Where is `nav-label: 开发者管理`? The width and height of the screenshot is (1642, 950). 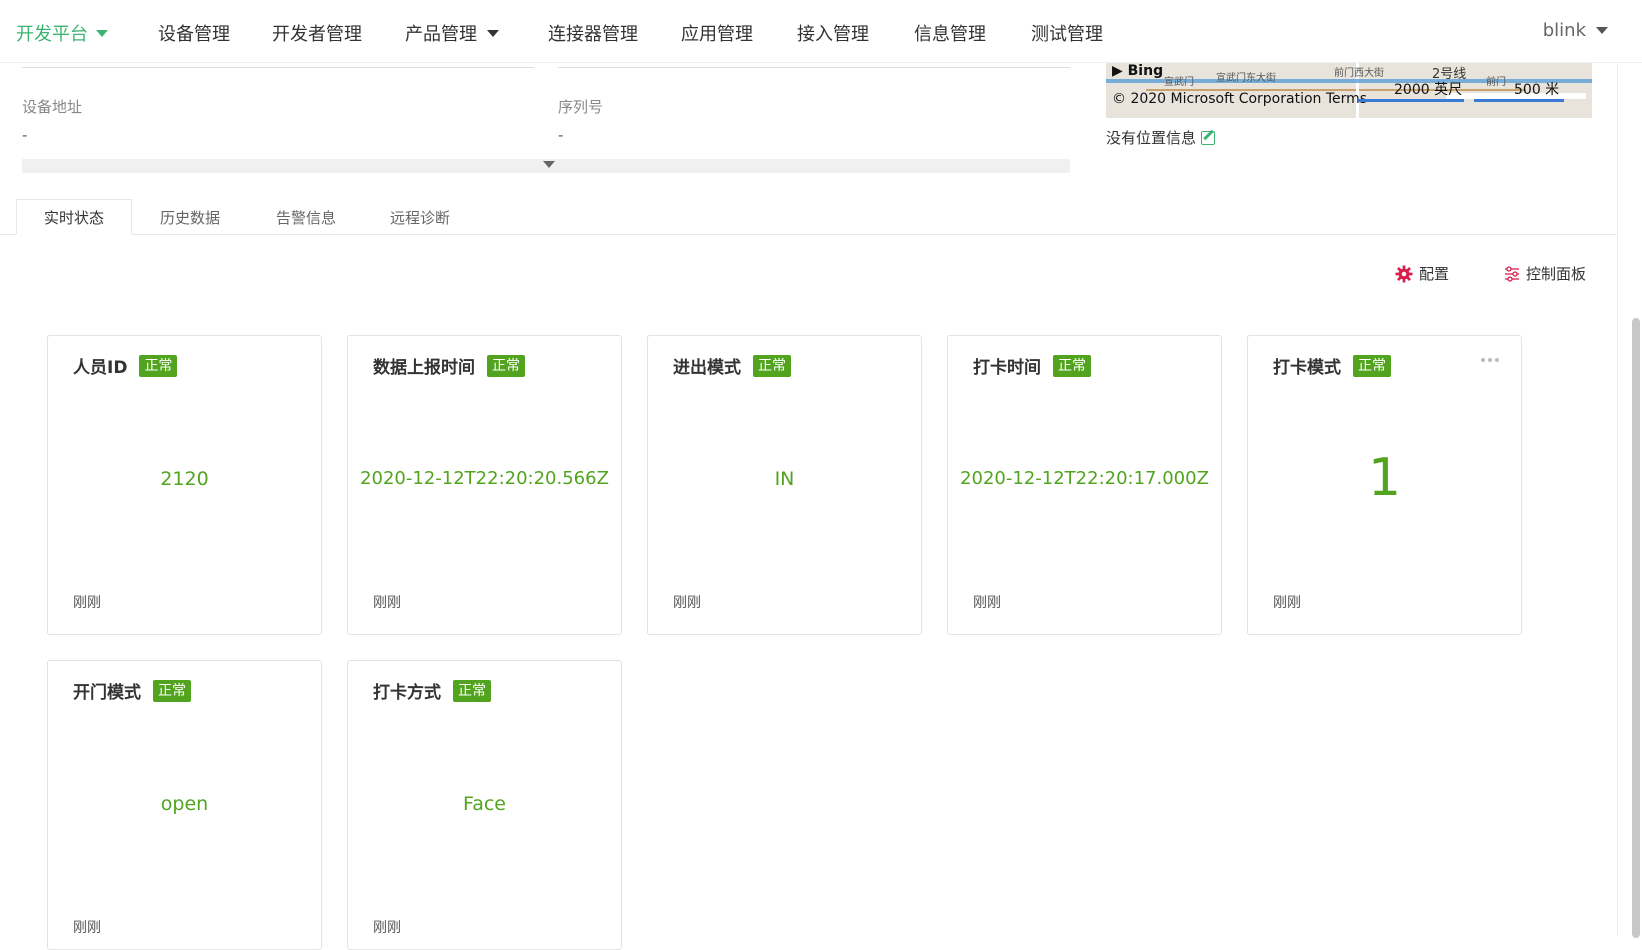 nav-label: 开发者管理 is located at coordinates (317, 34).